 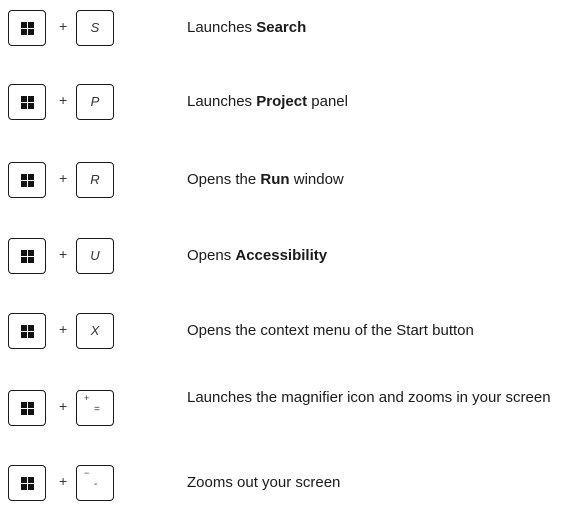 I want to click on letter-key: R, so click(x=95, y=180).